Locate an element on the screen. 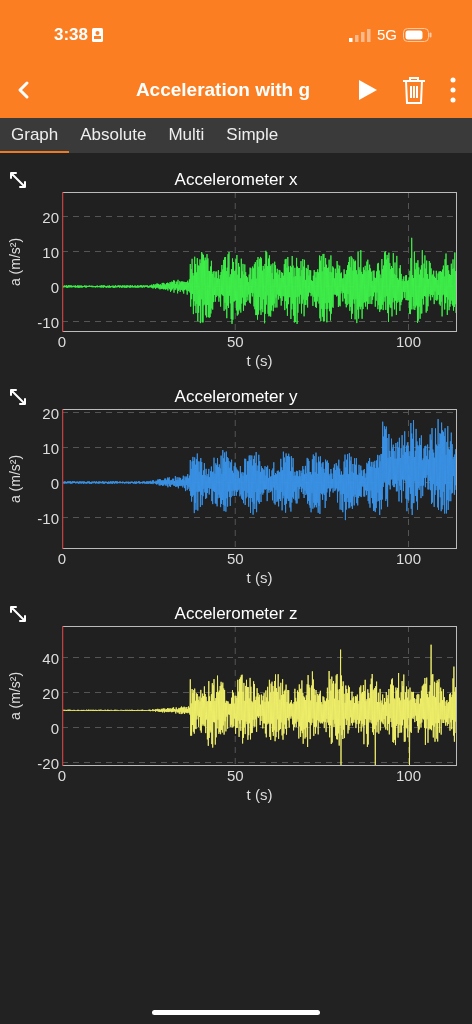 This screenshot has height=1024, width=472. tab: Simple is located at coordinates (252, 135).